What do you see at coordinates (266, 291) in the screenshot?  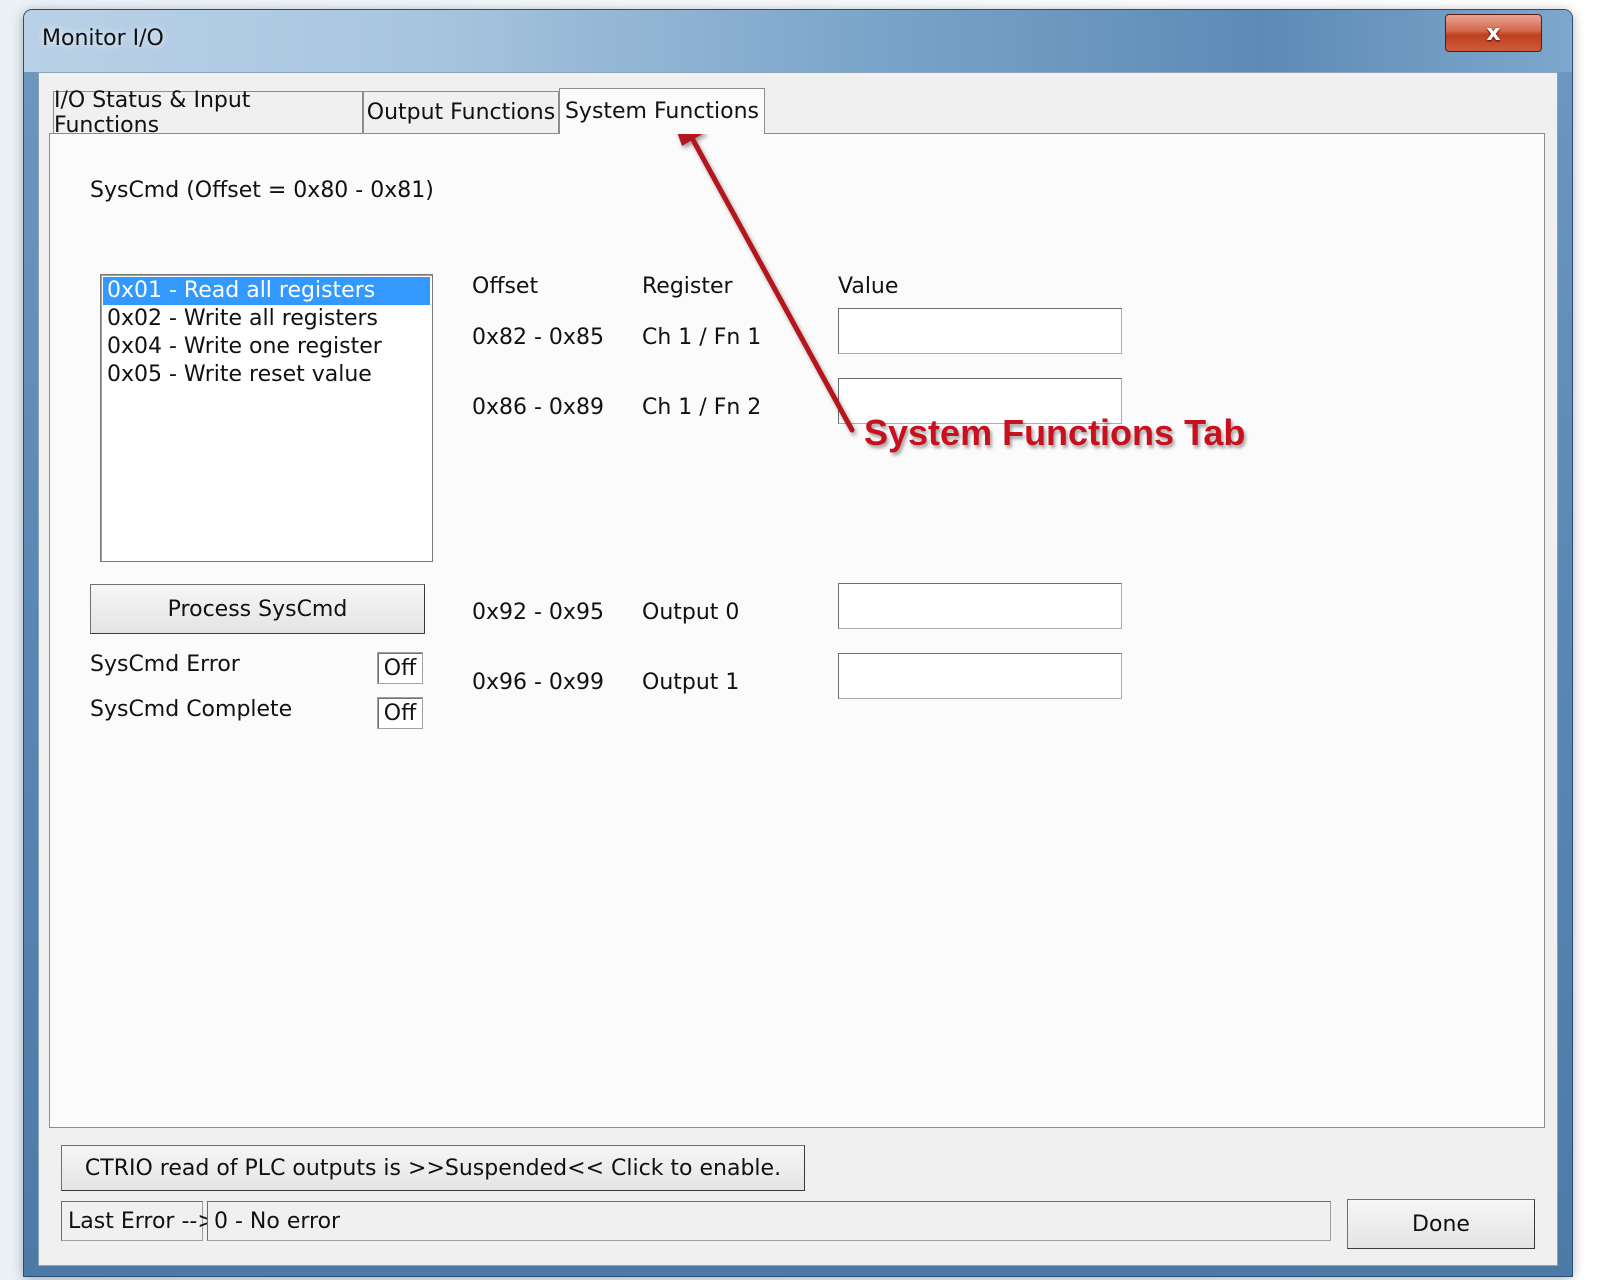 I see `syscmd-item-read-all: 0x01 - Read all registers` at bounding box center [266, 291].